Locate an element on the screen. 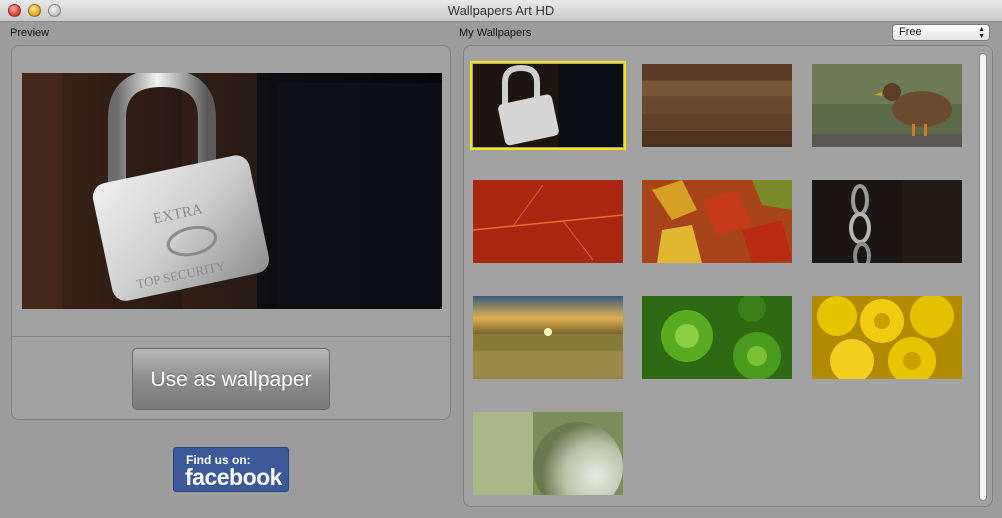 The height and width of the screenshot is (518, 1002). facebook-link: Find us on: facebook is located at coordinates (231, 469).